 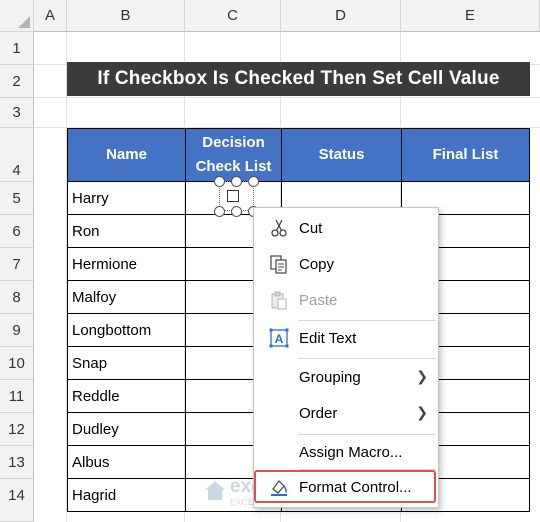 What do you see at coordinates (126, 264) in the screenshot?
I see `name-cell: Hermione` at bounding box center [126, 264].